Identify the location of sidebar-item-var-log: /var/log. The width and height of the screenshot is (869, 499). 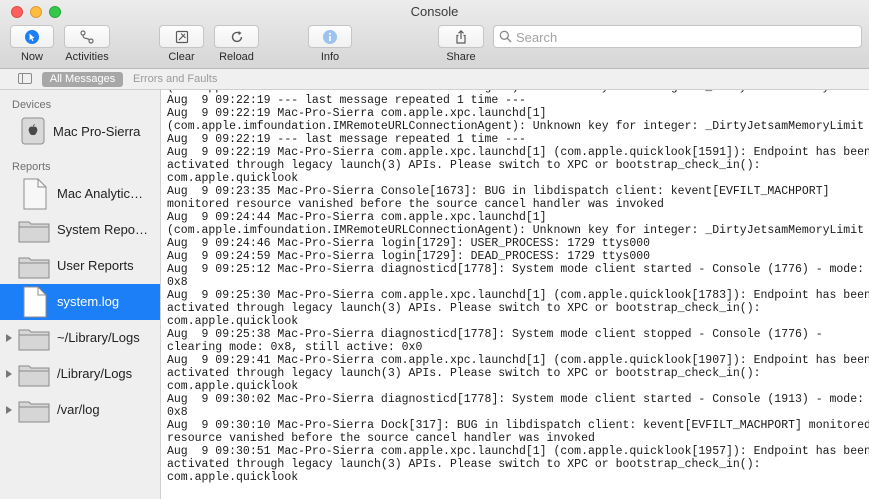
(80, 410).